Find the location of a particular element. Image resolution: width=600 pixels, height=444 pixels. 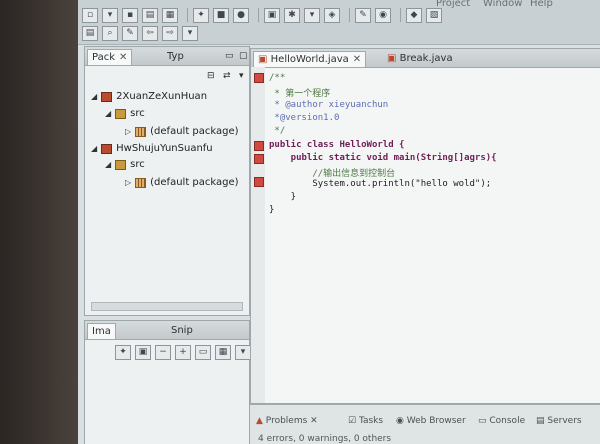

lock-icon: ▣ is located at coordinates (272, 15).